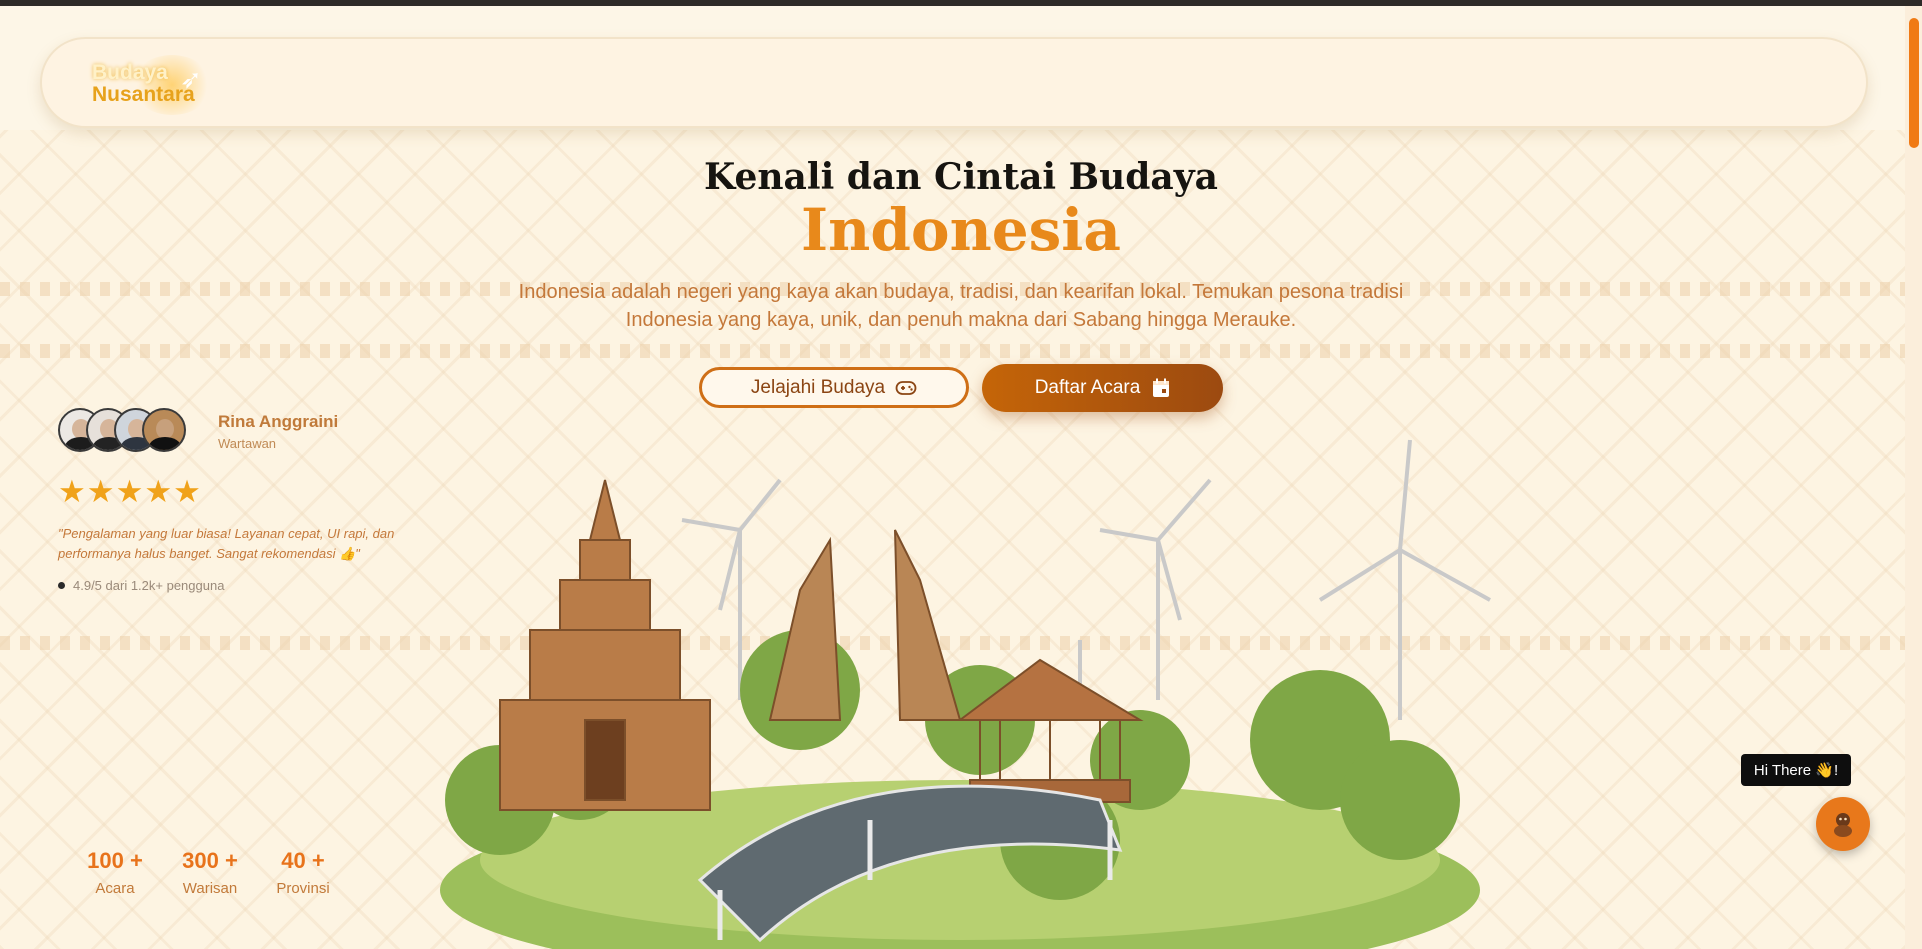 This screenshot has height=949, width=1922. I want to click on stat-label: Warisan, so click(210, 888).